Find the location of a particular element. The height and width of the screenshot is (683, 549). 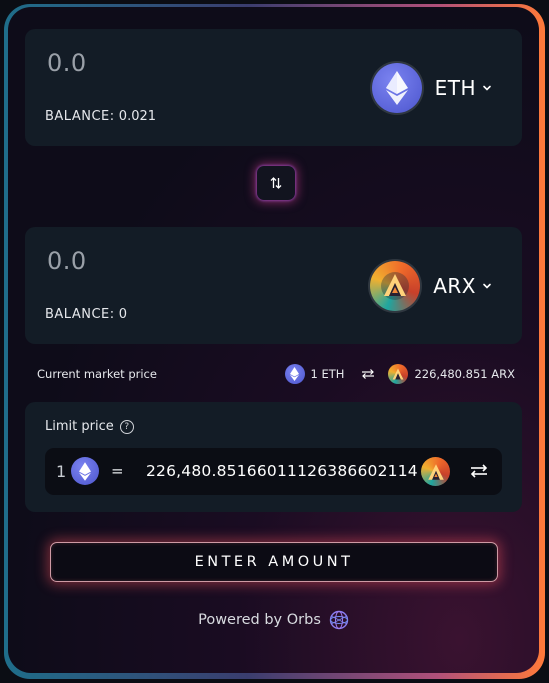

limit-price-title: Limit price ? is located at coordinates (89, 426).